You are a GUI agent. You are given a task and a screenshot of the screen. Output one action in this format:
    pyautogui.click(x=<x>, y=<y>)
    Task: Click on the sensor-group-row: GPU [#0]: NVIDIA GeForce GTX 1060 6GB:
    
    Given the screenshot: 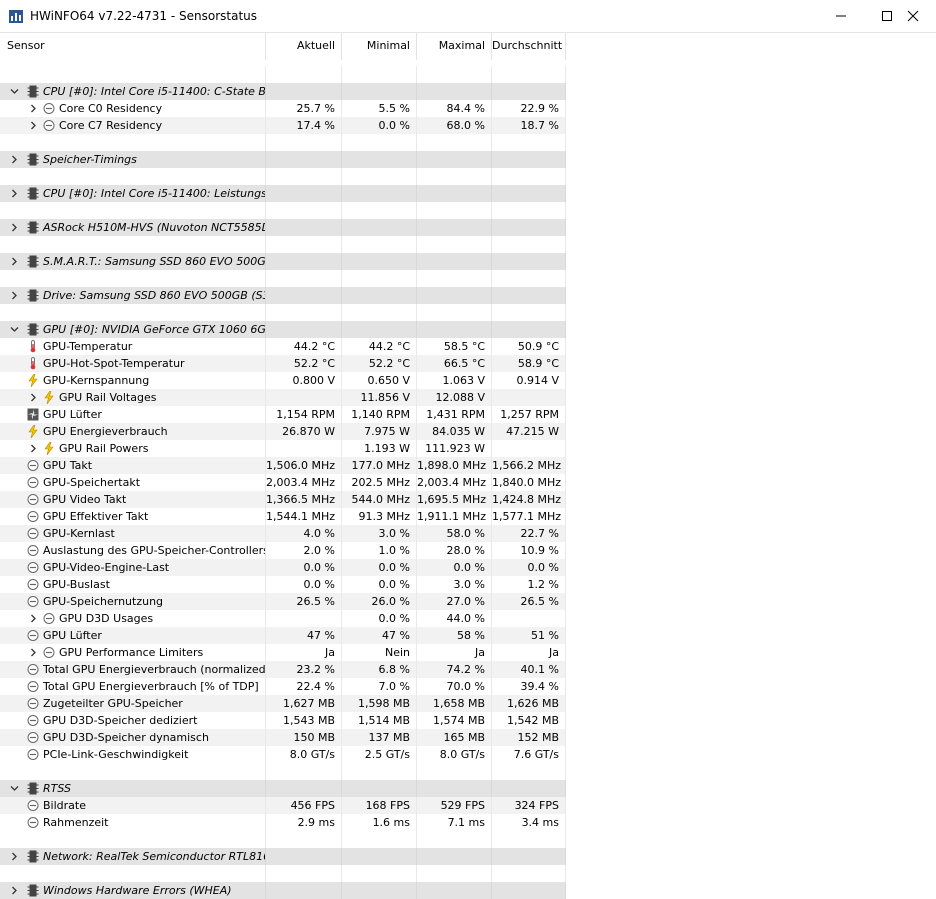 What is the action you would take?
    pyautogui.click(x=283, y=329)
    